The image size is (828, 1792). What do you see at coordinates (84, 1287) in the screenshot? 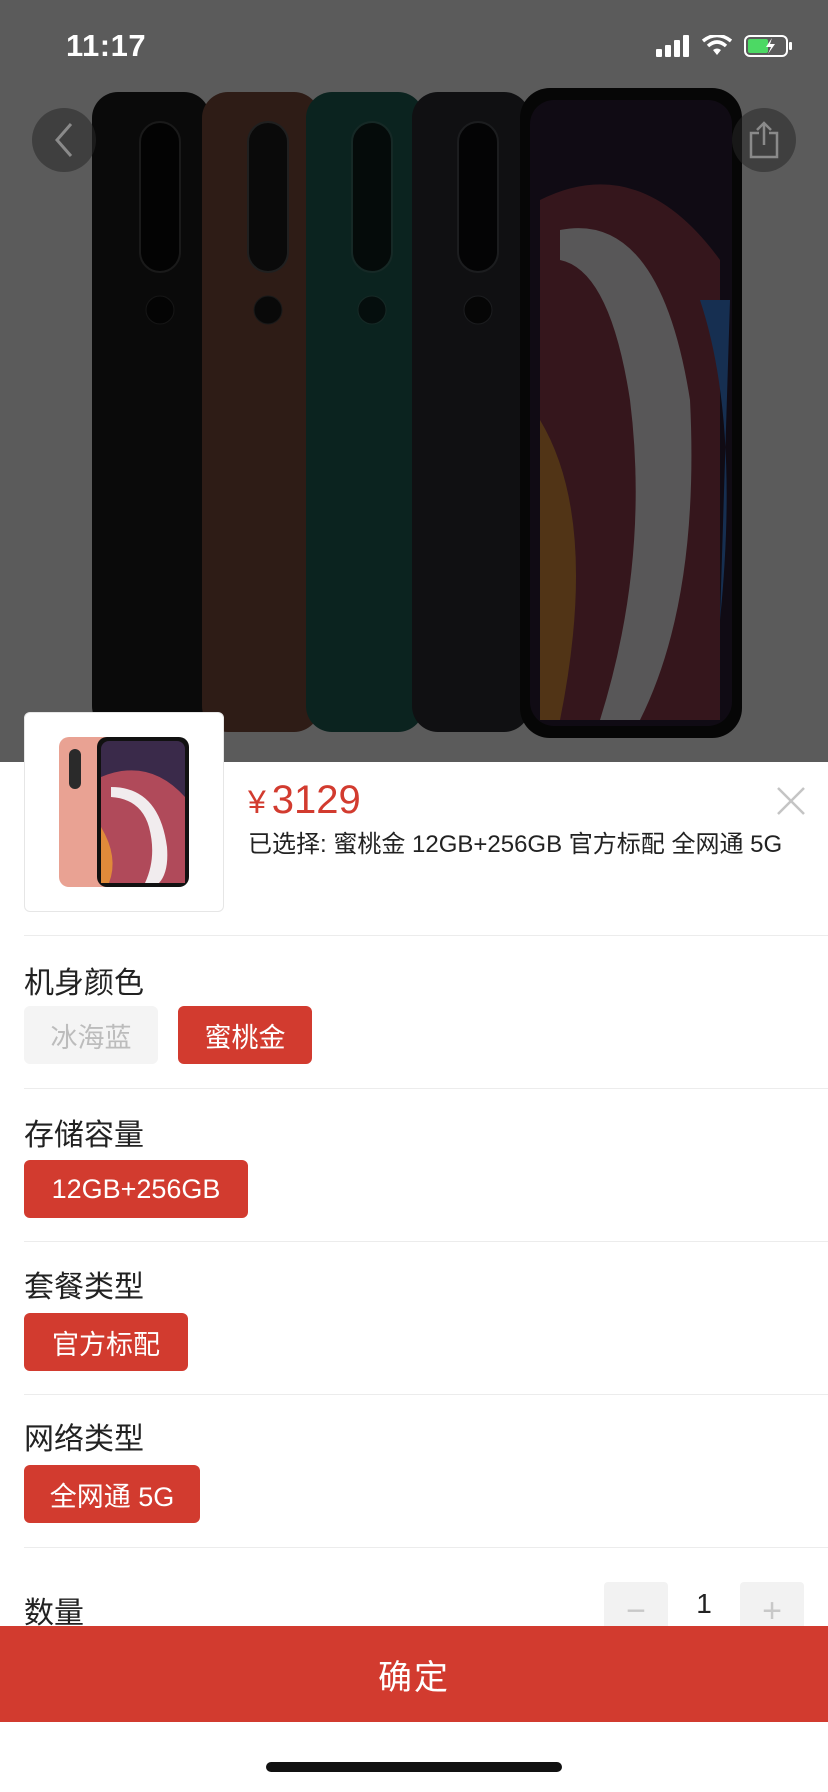
I see `section-title-package: 套餐类型` at bounding box center [84, 1287].